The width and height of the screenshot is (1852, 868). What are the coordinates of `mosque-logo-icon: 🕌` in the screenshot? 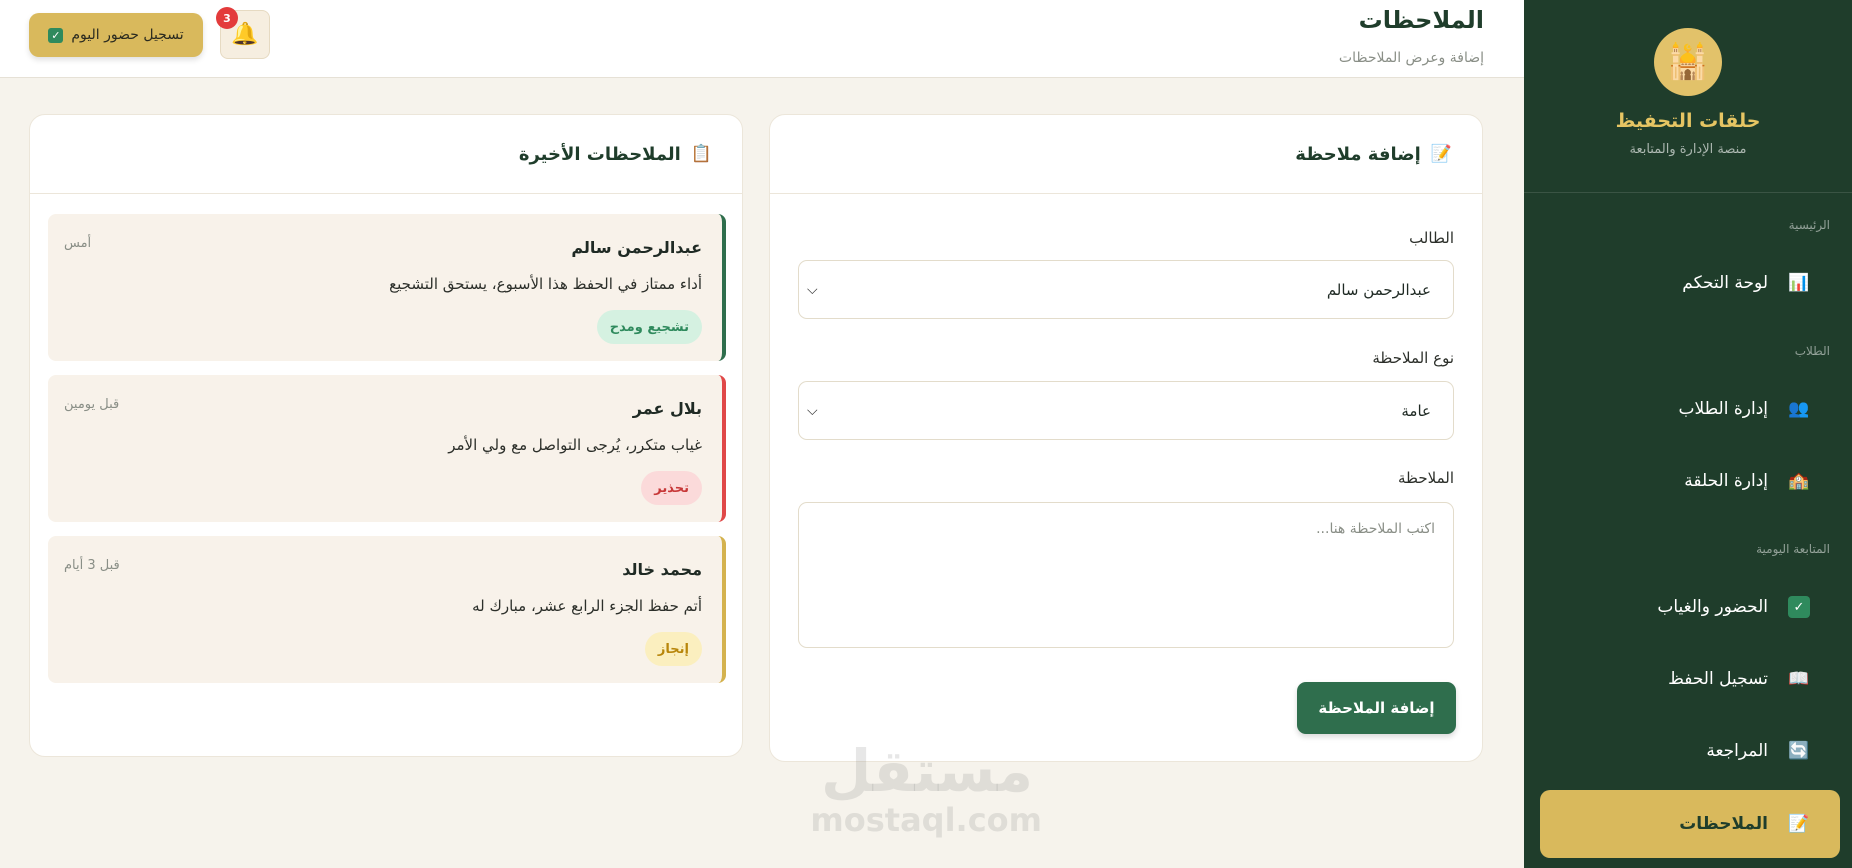 It's located at (1688, 62).